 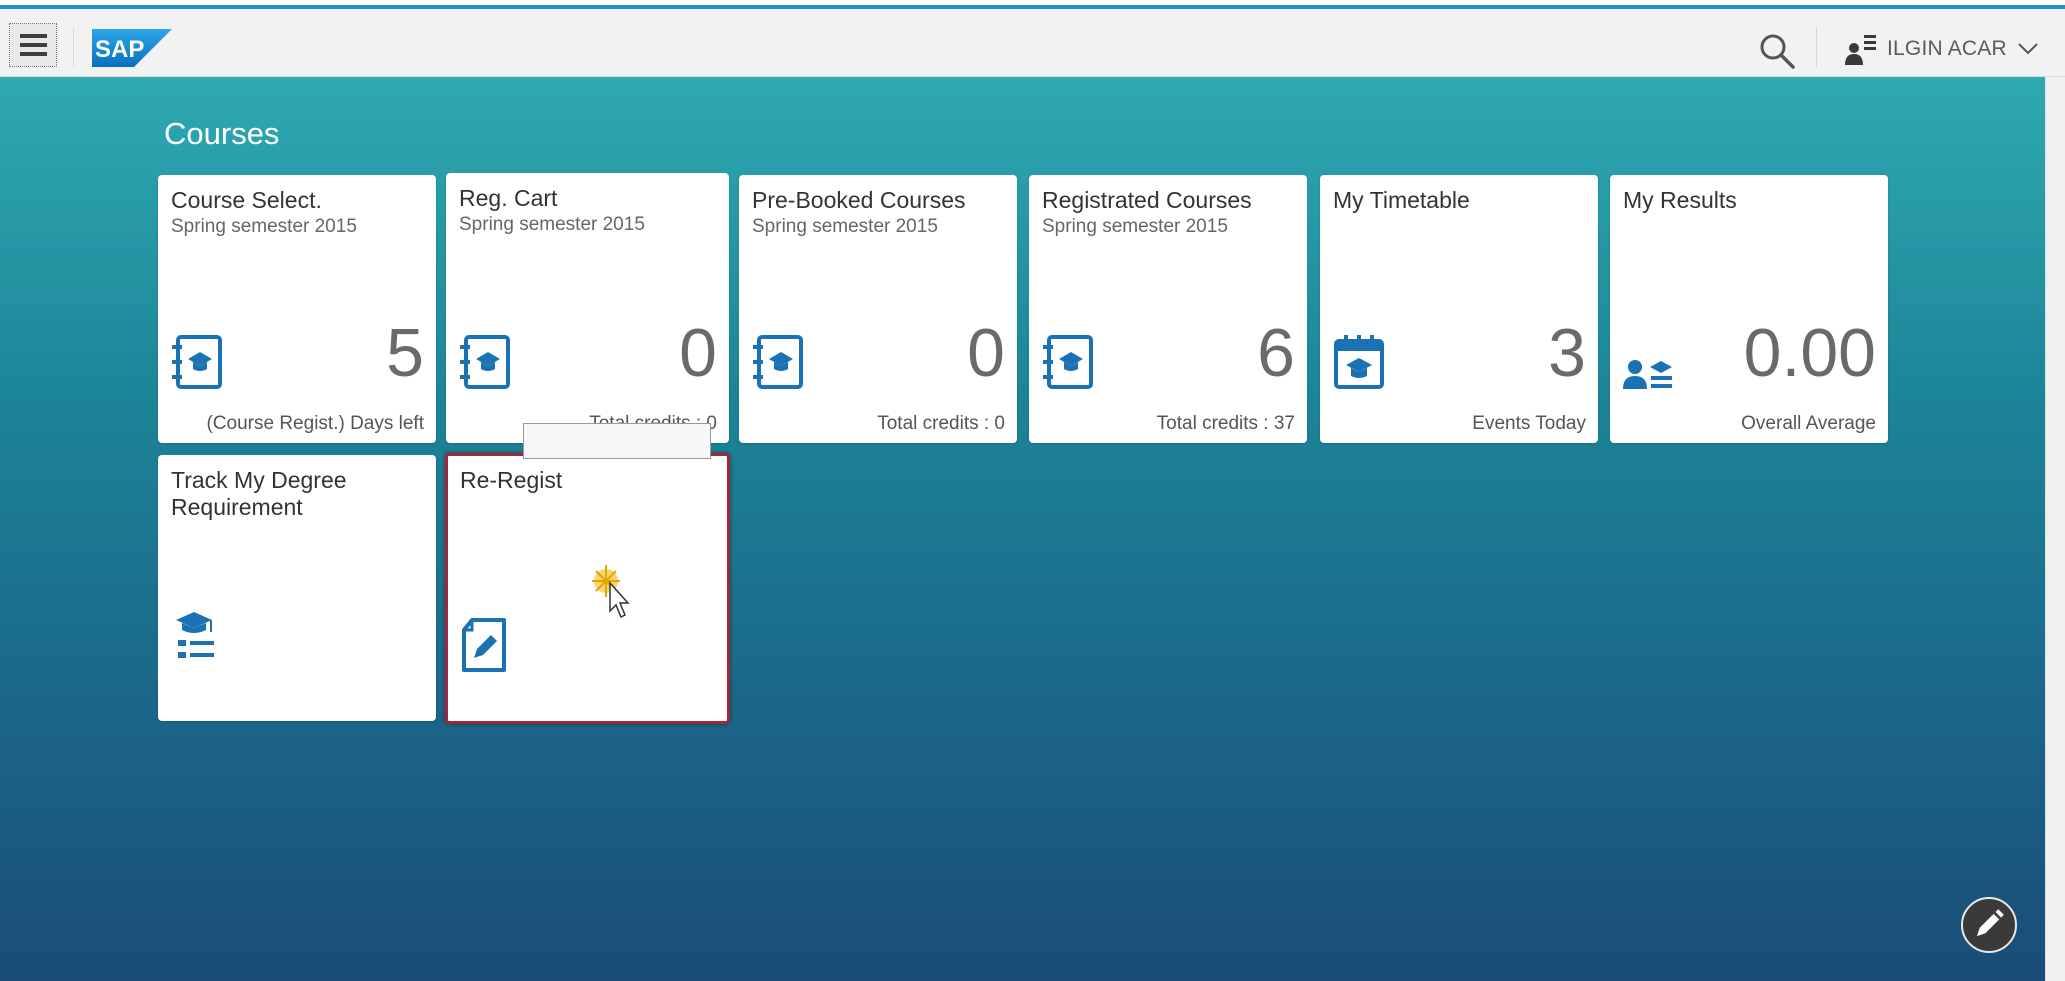 I want to click on student-results-icon, so click(x=1647, y=374).